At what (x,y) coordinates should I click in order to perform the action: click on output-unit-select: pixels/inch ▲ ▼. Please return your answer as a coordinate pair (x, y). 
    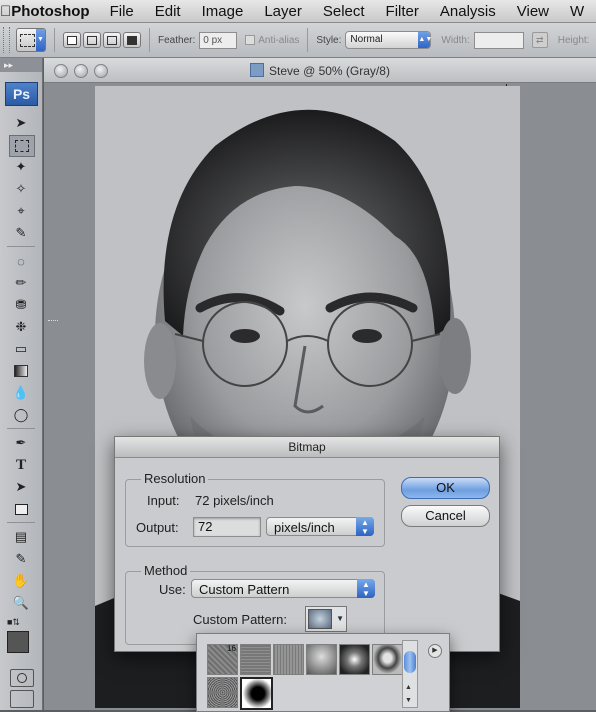
    Looking at the image, I should click on (320, 526).